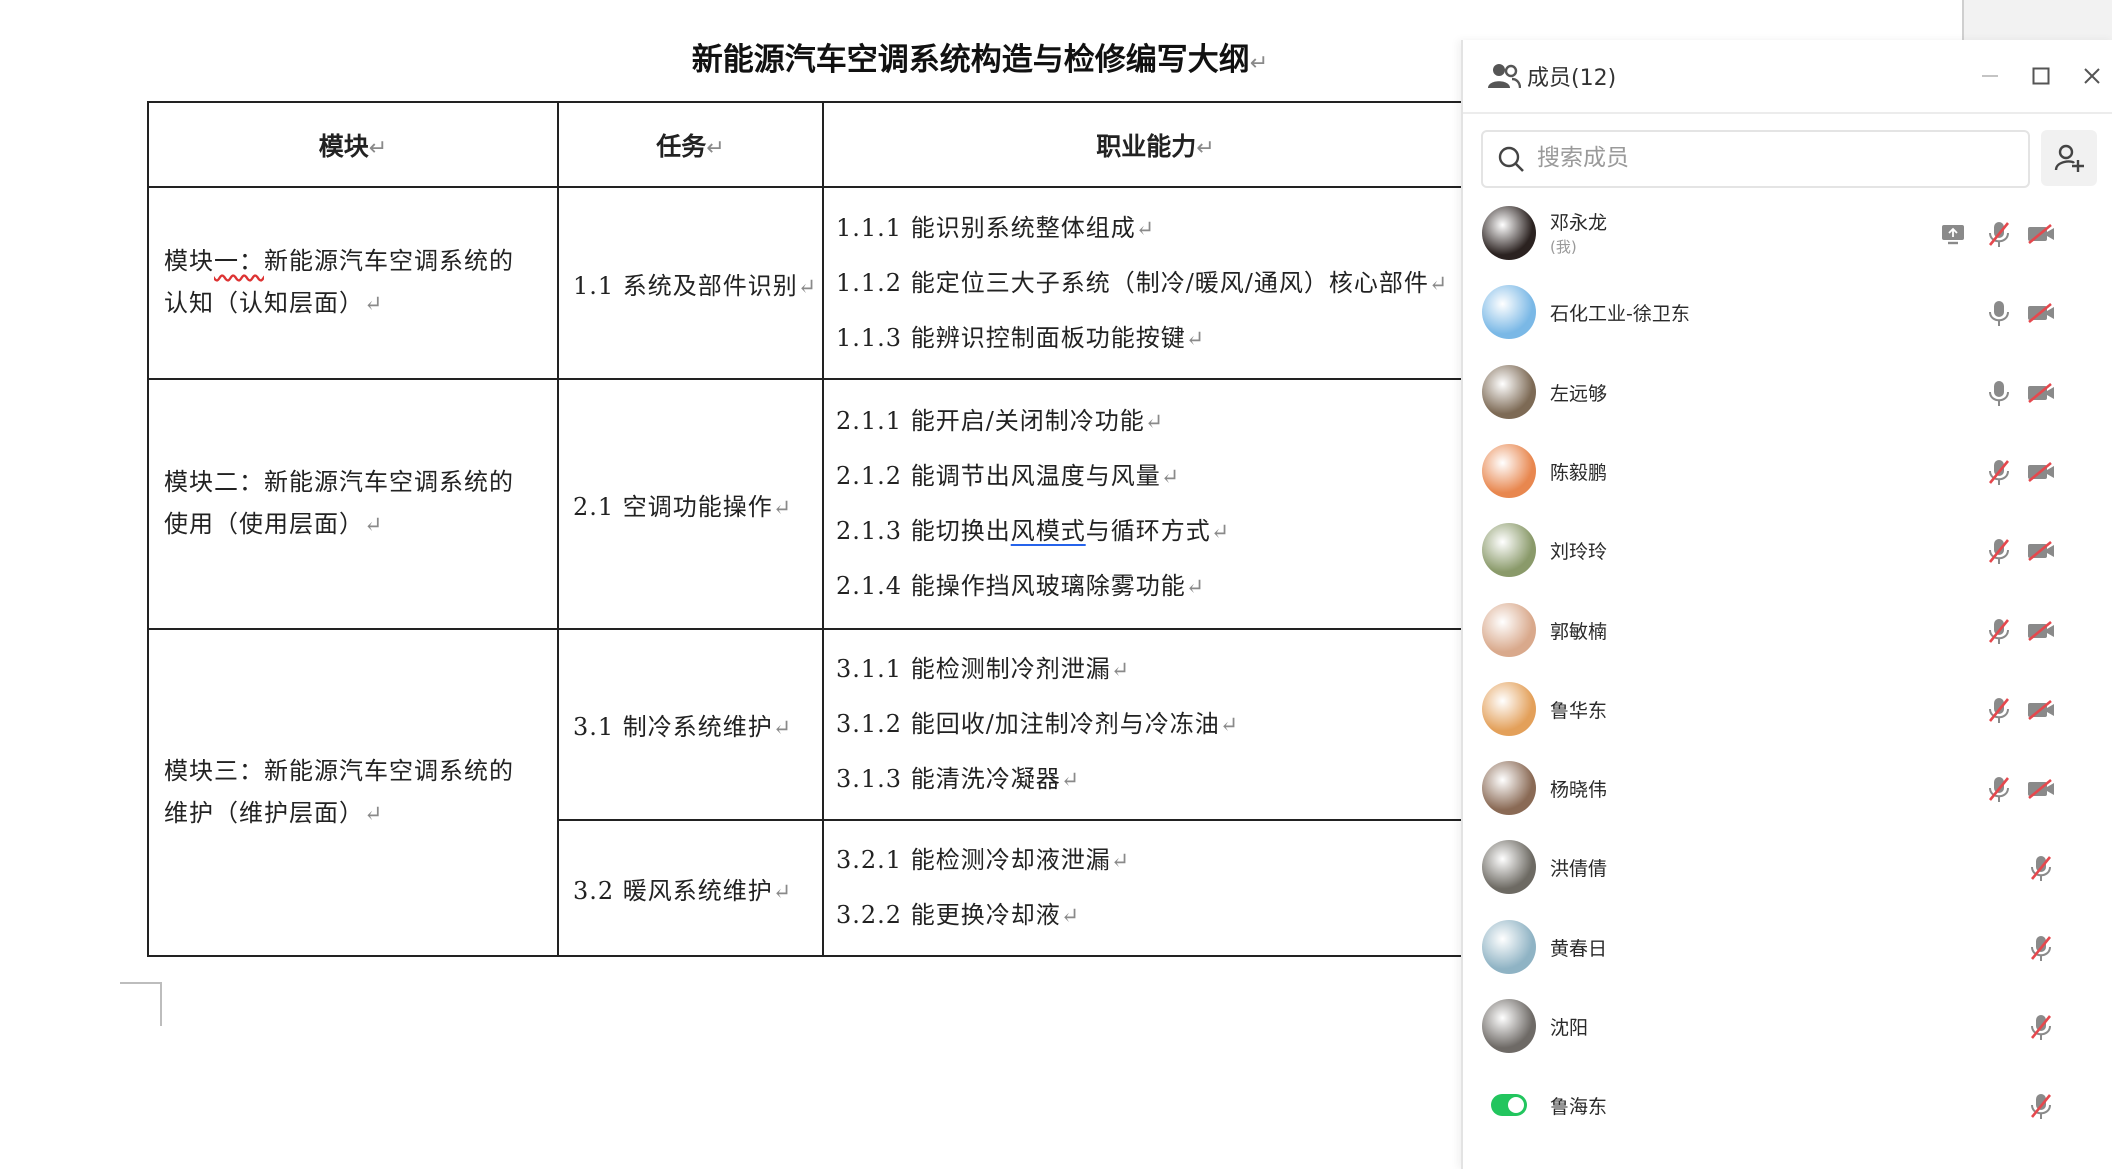 The width and height of the screenshot is (2112, 1169). What do you see at coordinates (1000, 421) in the screenshot?
I see `capability-item: 2.1.1 能开启/关闭制冷功能↵` at bounding box center [1000, 421].